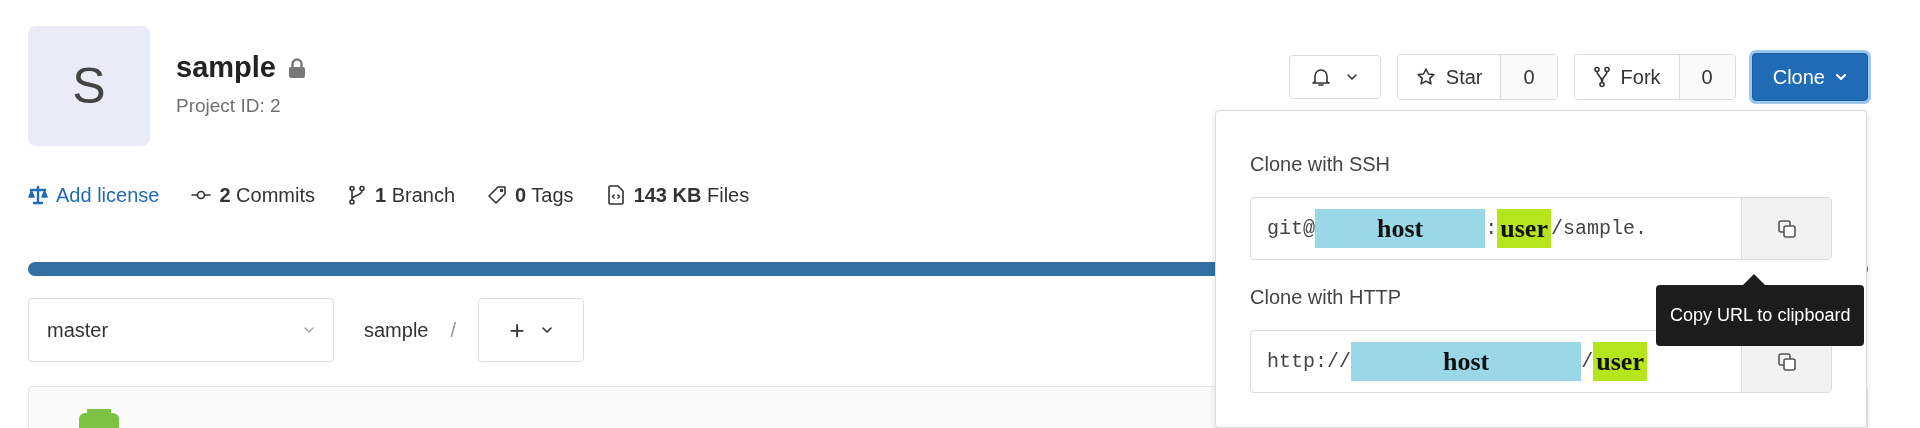 This screenshot has width=1920, height=428. What do you see at coordinates (94, 195) in the screenshot?
I see `add-license-link: Add license` at bounding box center [94, 195].